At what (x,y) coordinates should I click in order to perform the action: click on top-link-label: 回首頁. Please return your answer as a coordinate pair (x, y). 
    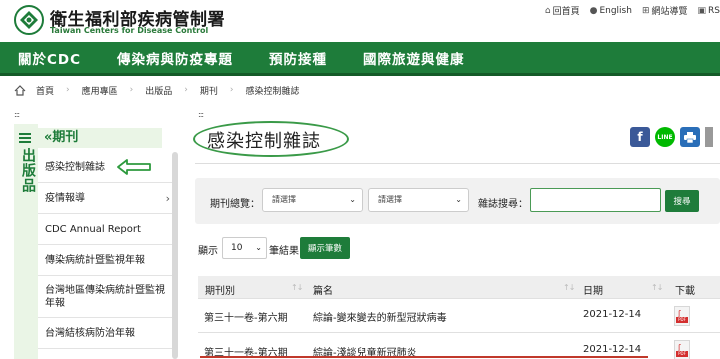
    Looking at the image, I should click on (566, 12).